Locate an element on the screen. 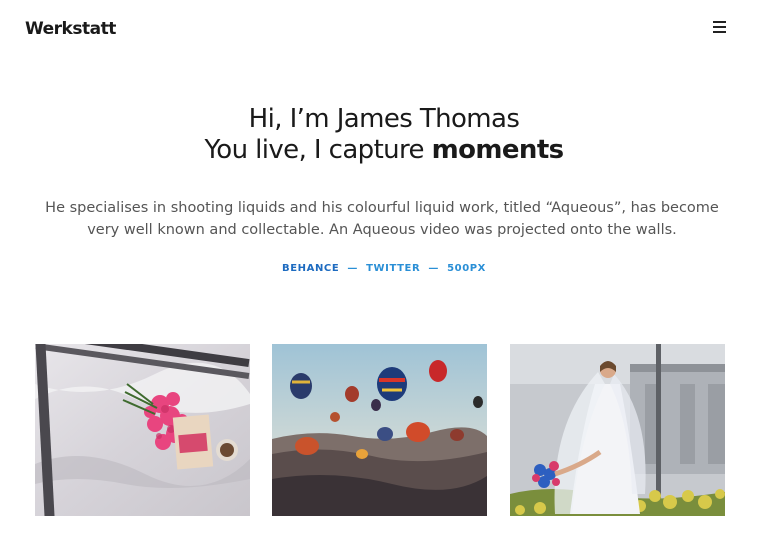 The height and width of the screenshot is (538, 768). bride-image is located at coordinates (617, 430).